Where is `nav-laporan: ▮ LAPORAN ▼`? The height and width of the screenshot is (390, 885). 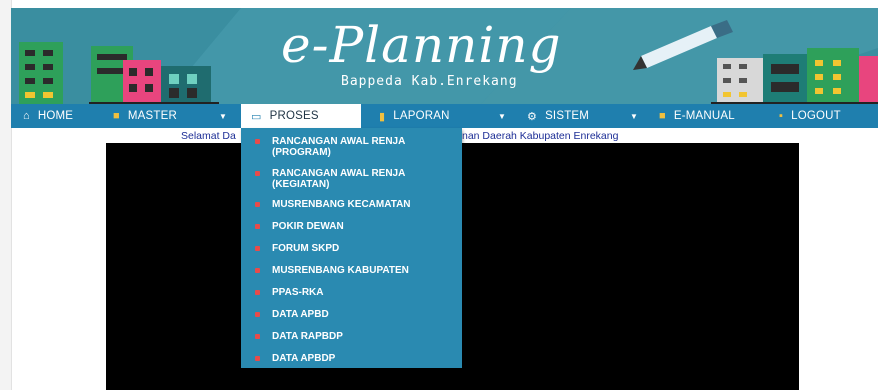
nav-laporan: ▮ LAPORAN ▼ is located at coordinates (449, 116).